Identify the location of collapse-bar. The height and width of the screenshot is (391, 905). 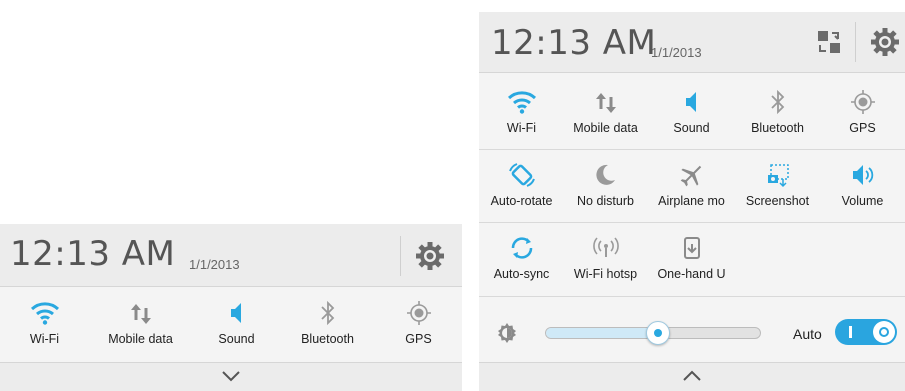
(692, 376).